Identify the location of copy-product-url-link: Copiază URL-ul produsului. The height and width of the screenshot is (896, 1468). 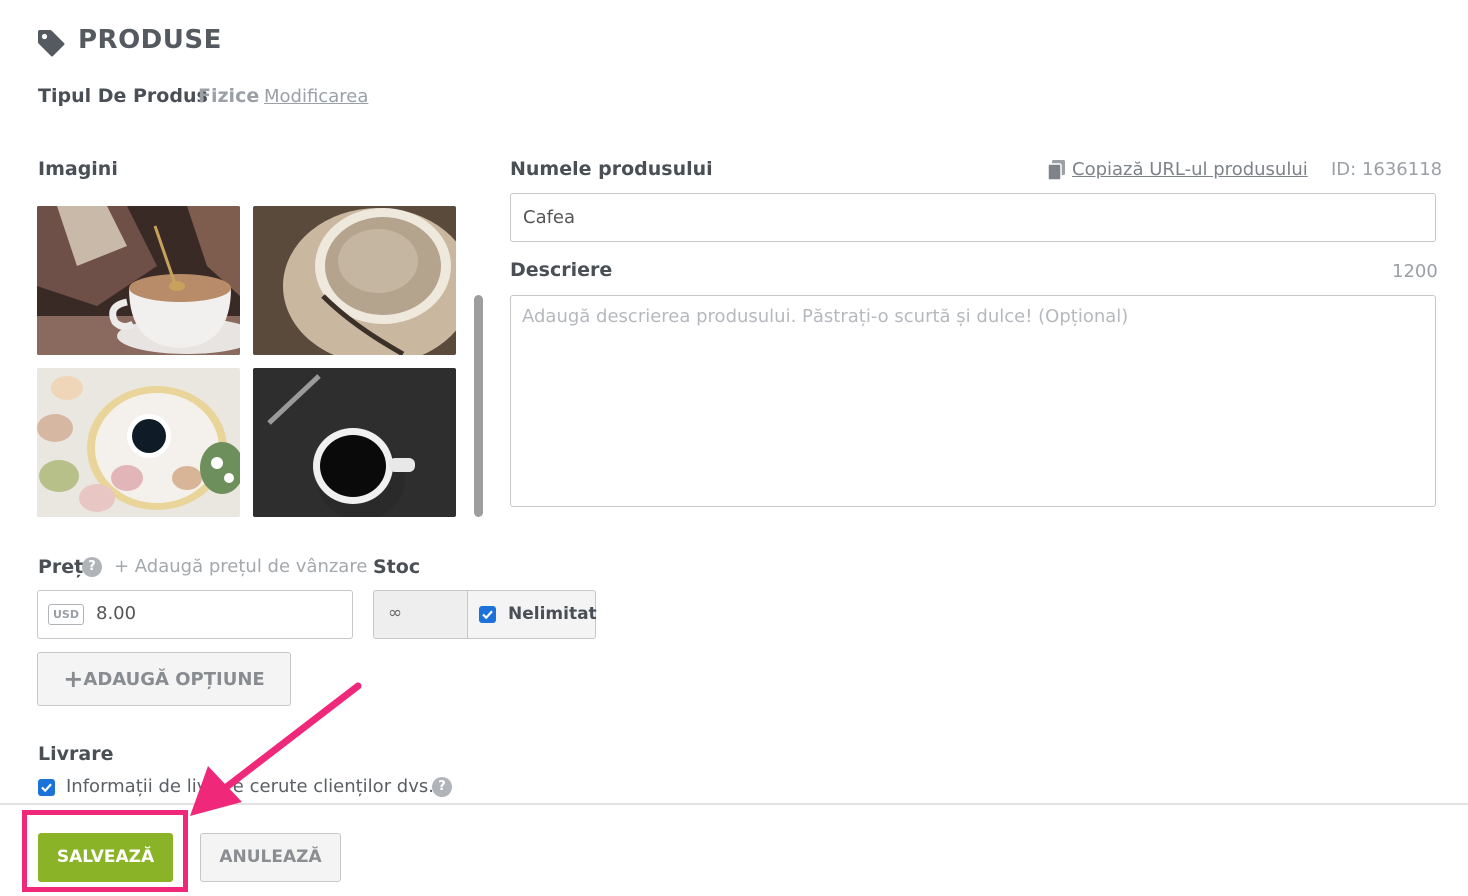
(1190, 169).